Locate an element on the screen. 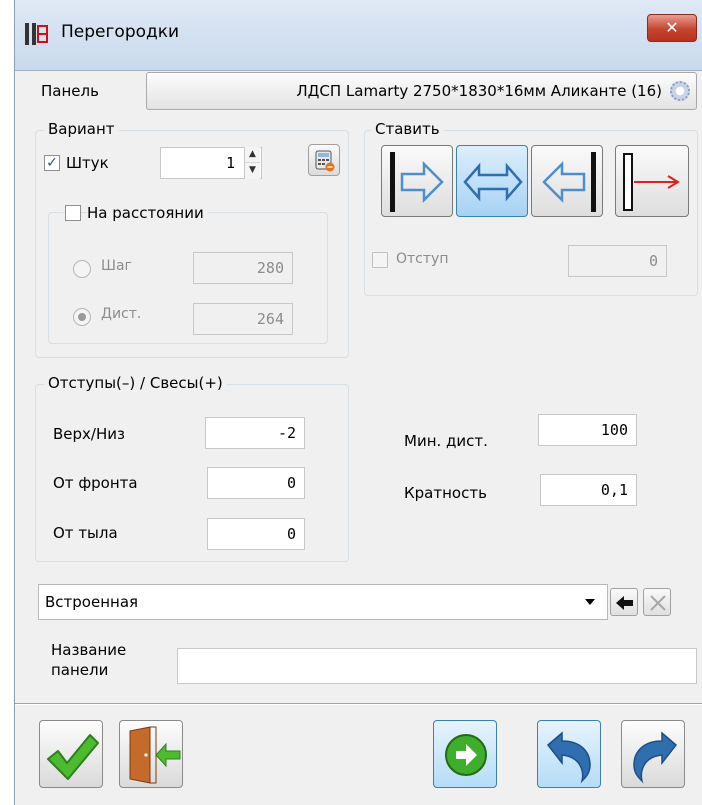 This screenshot has height=805, width=702. calculator-button is located at coordinates (324, 160).